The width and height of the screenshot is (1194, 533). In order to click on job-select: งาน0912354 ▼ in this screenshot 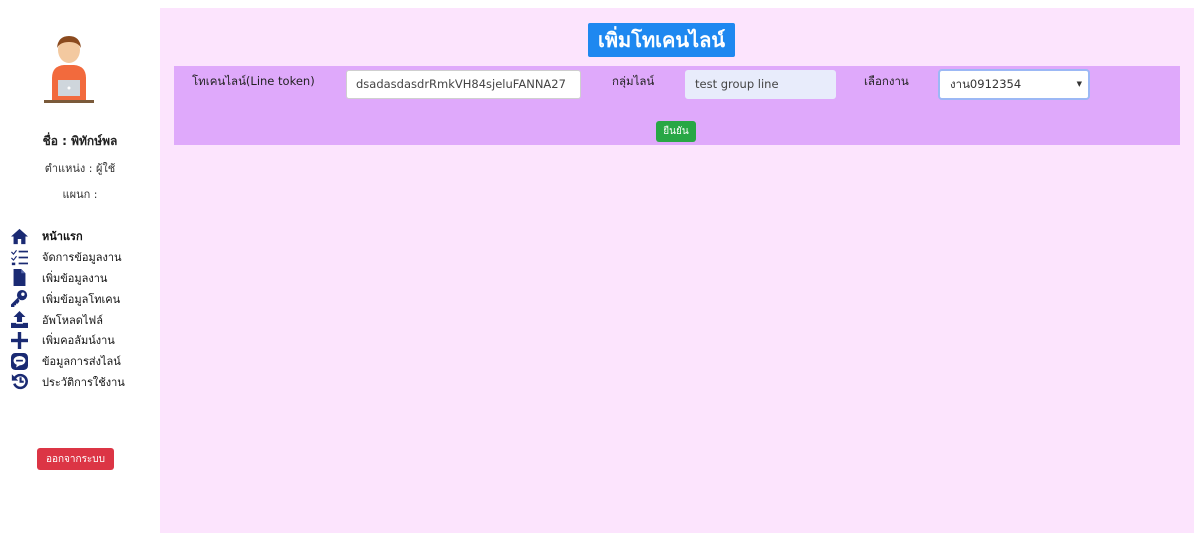, I will do `click(1014, 84)`.